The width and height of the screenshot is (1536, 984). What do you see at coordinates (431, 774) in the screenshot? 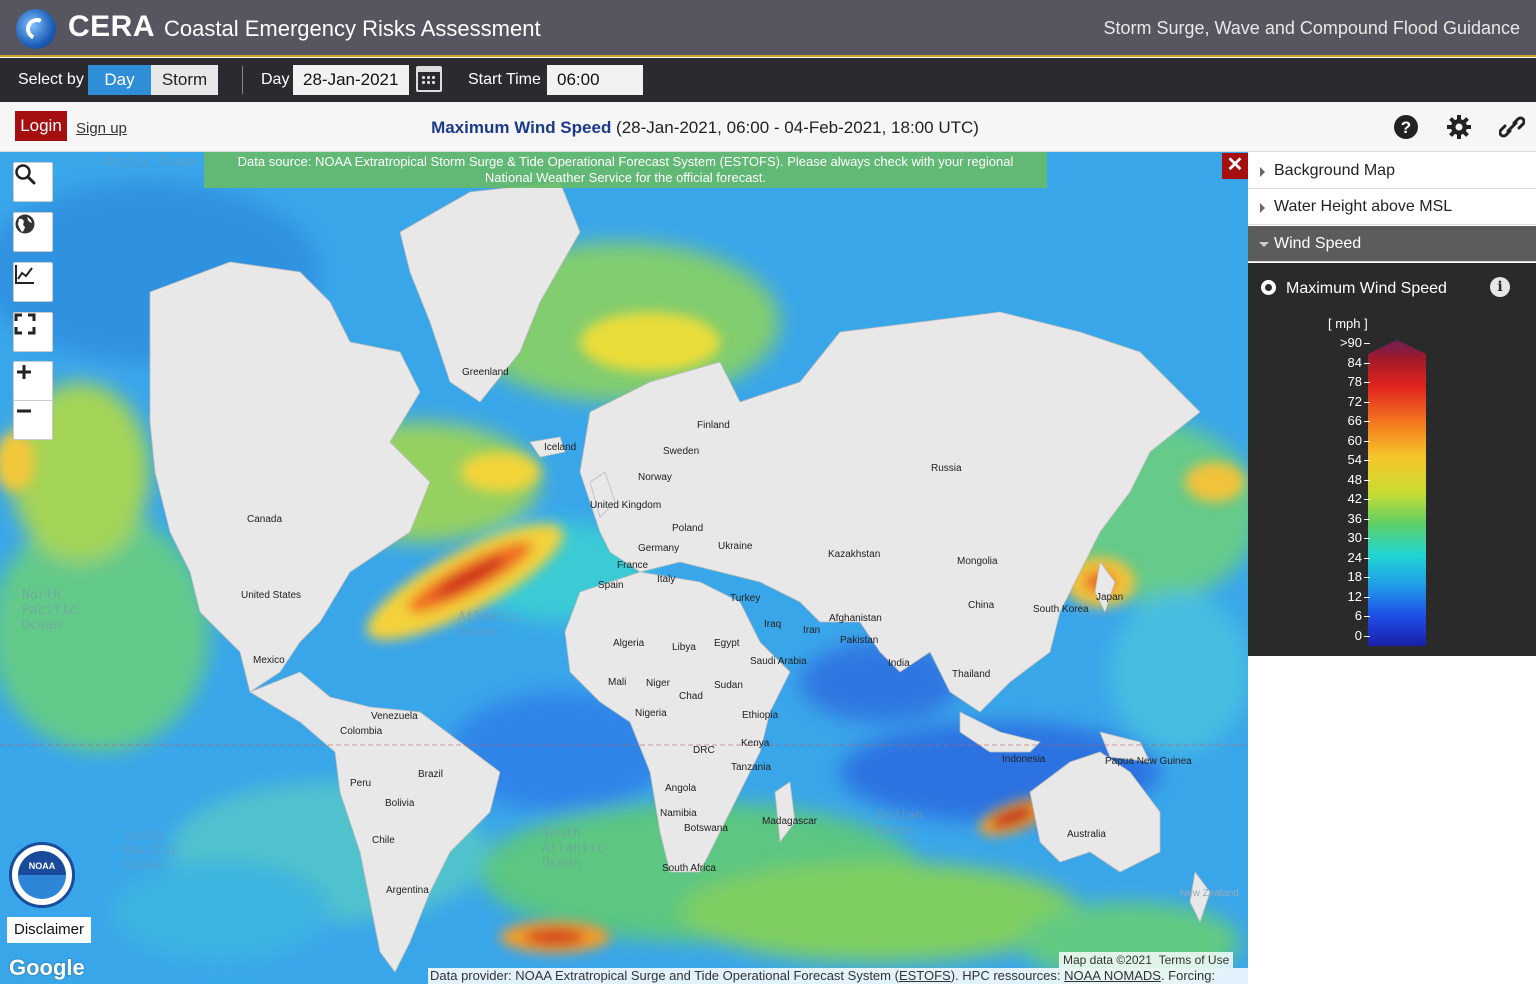
I see `country-label: Brazil` at bounding box center [431, 774].